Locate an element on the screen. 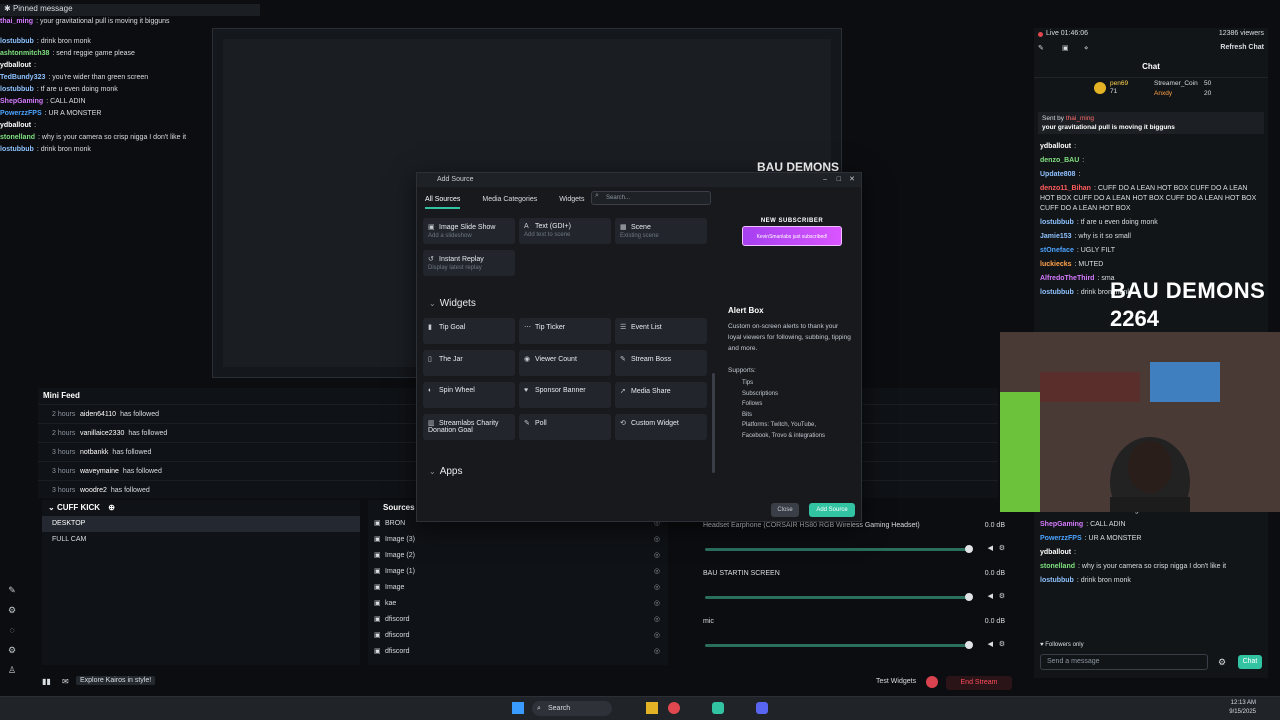  end-stream-button: End Stream is located at coordinates (979, 683).